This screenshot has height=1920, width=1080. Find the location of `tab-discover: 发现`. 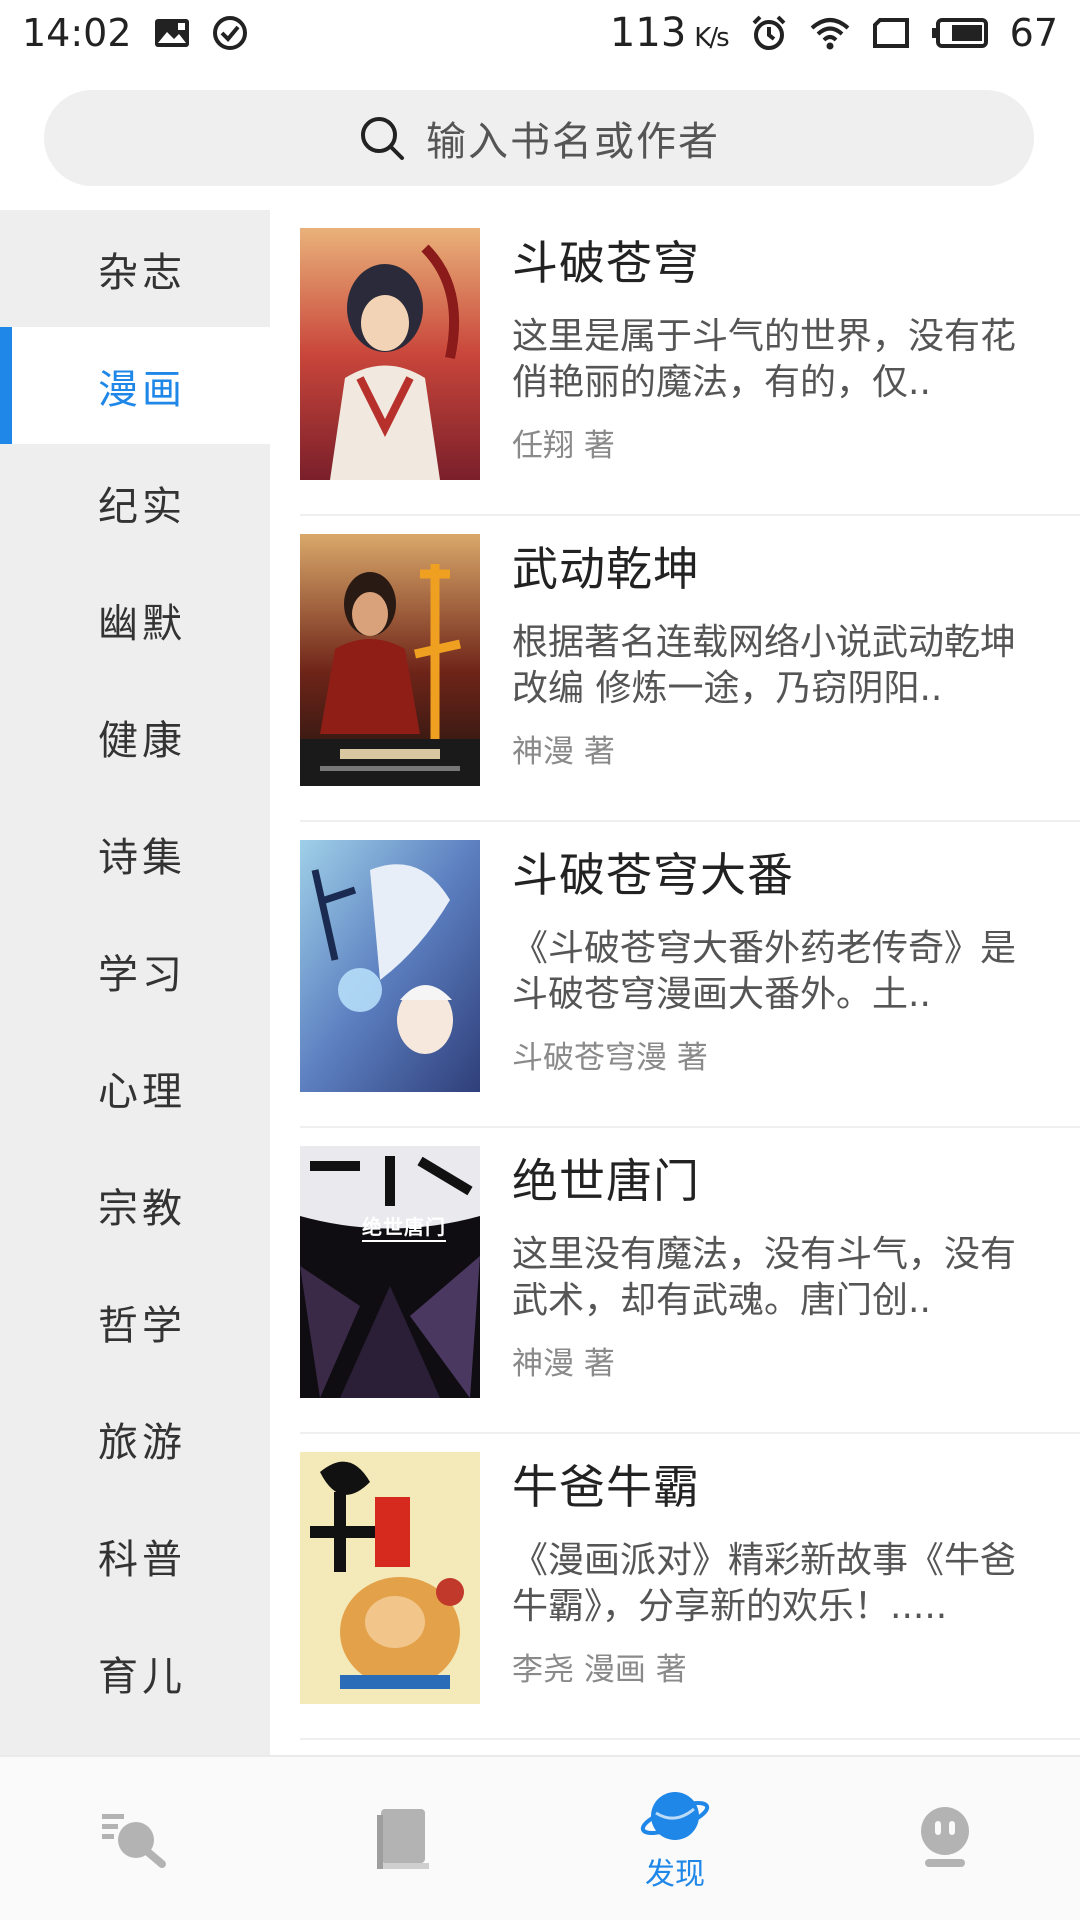

tab-discover: 发现 is located at coordinates (675, 1838).